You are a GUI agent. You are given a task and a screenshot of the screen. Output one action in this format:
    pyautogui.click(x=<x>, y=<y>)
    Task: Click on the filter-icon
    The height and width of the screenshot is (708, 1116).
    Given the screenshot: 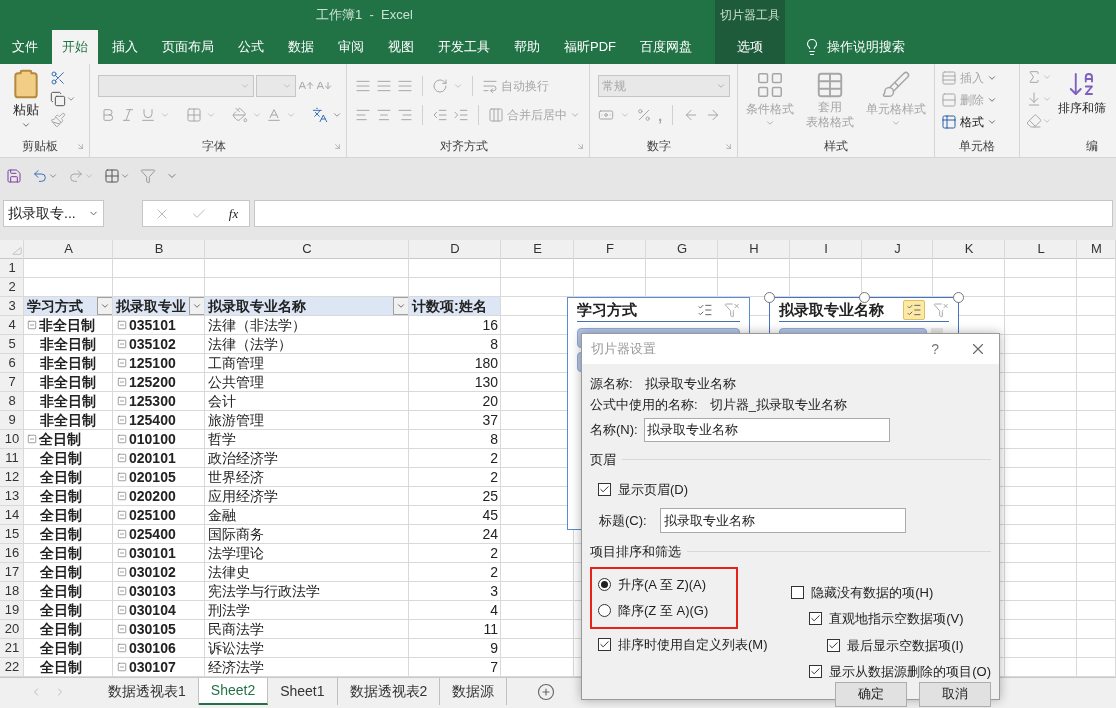 What is the action you would take?
    pyautogui.click(x=148, y=176)
    